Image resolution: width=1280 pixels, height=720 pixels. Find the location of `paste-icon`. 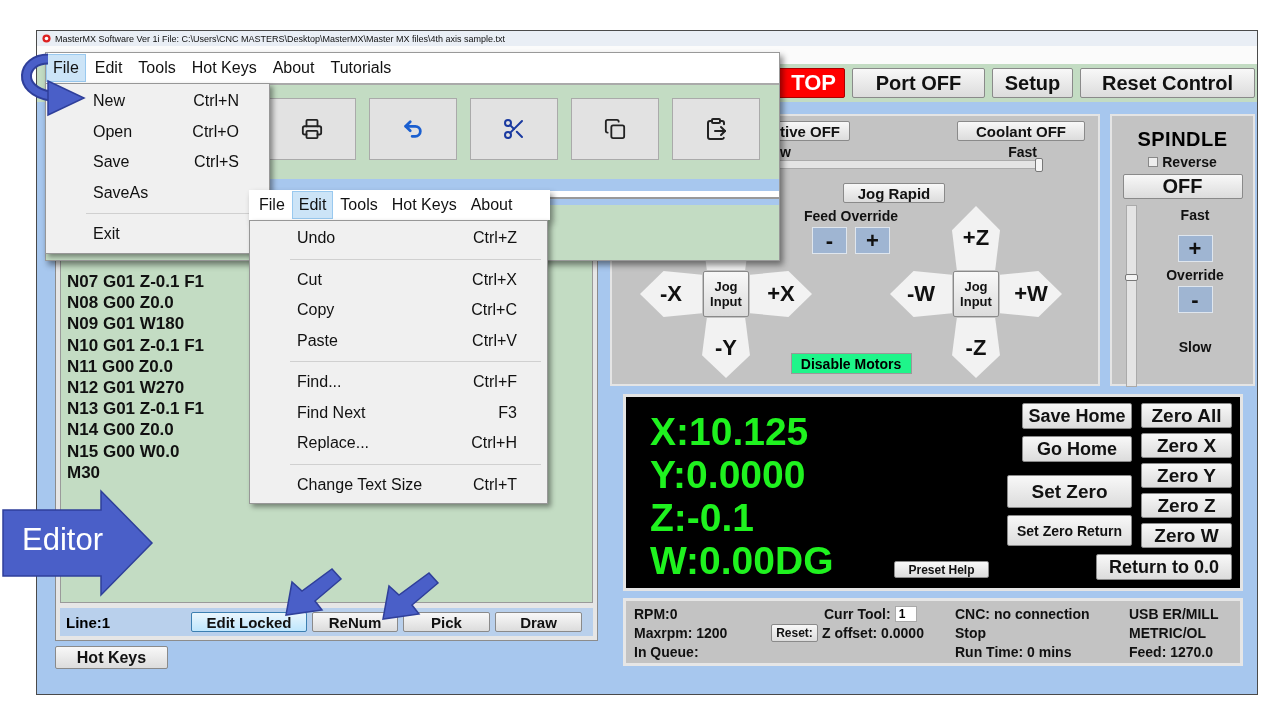

paste-icon is located at coordinates (716, 129).